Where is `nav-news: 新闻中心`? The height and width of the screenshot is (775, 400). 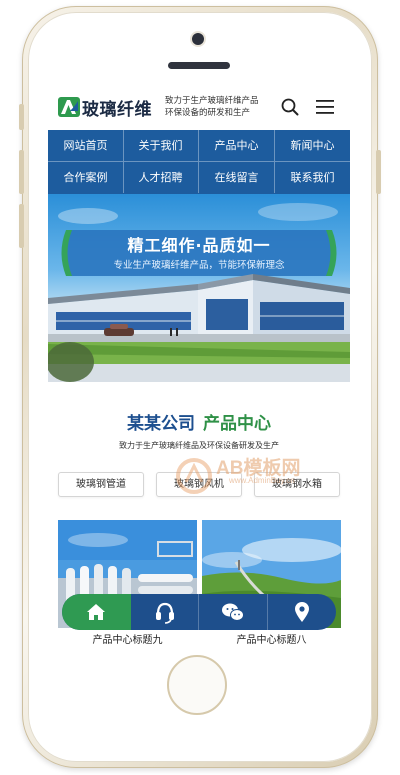
nav-news: 新闻中心 is located at coordinates (312, 145).